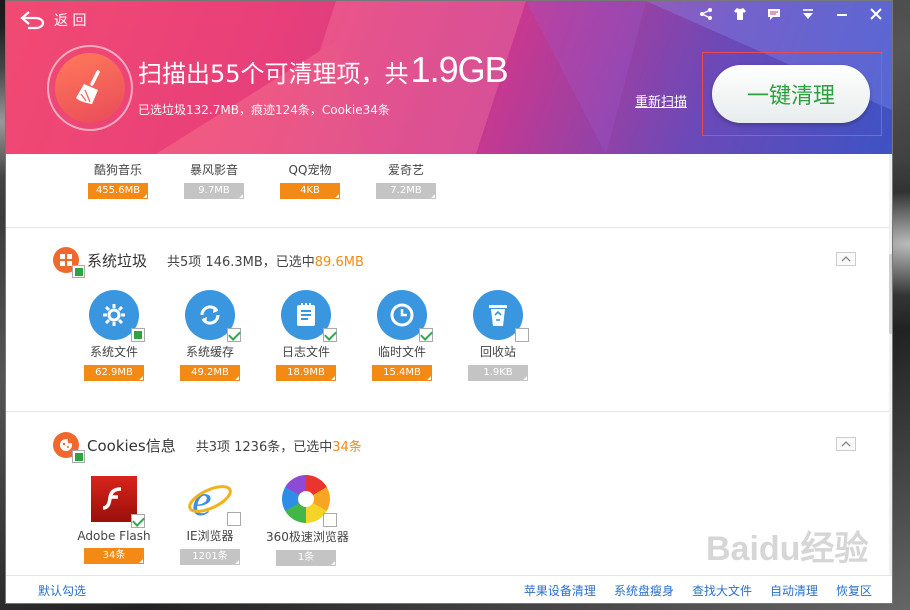 This screenshot has height=610, width=910. I want to click on item-label: QQ宠物, so click(310, 170).